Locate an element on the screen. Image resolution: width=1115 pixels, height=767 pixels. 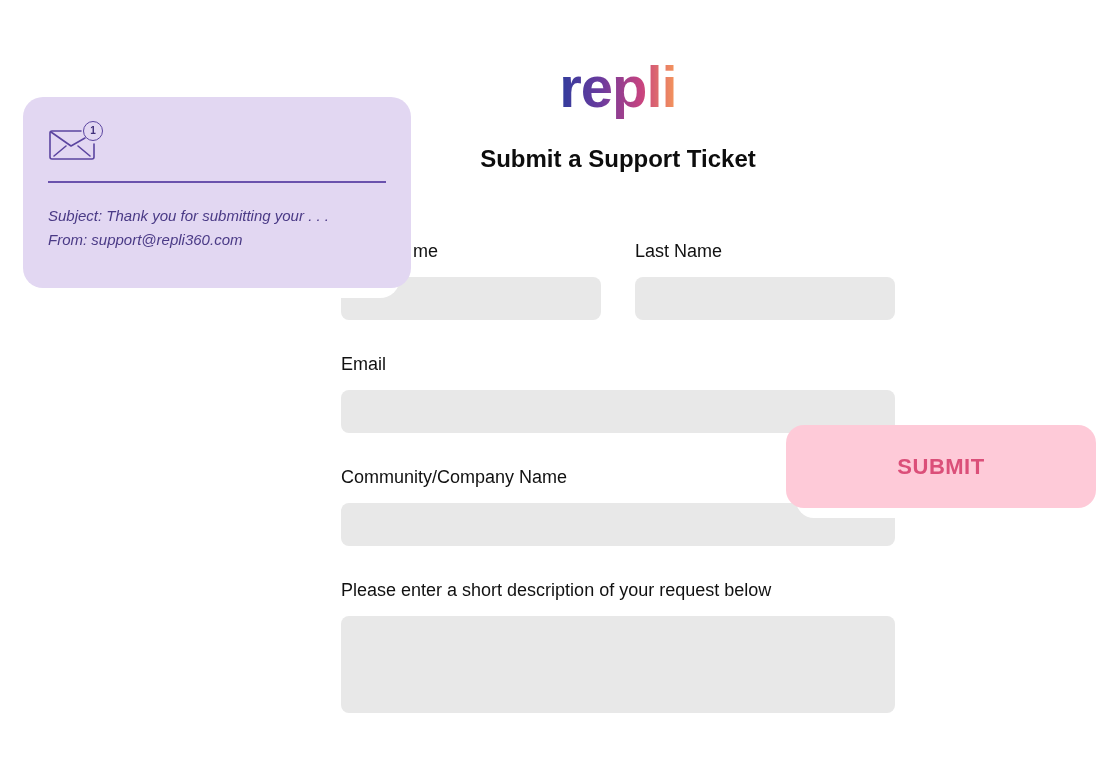
notification-badge: 1 is located at coordinates (93, 131).